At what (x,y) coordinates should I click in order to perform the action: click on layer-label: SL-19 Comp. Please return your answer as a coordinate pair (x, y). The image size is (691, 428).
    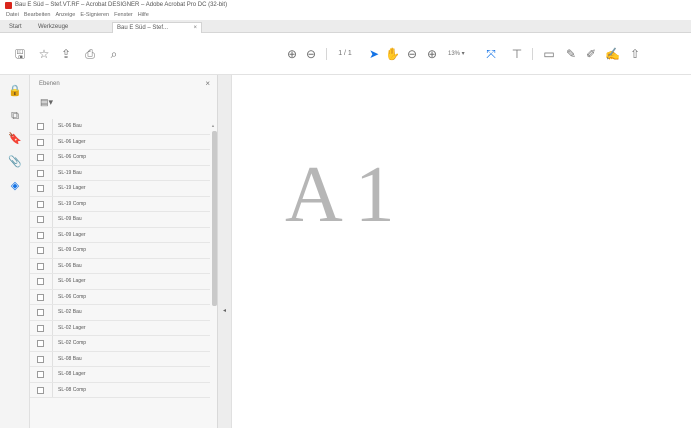
    Looking at the image, I should click on (72, 203).